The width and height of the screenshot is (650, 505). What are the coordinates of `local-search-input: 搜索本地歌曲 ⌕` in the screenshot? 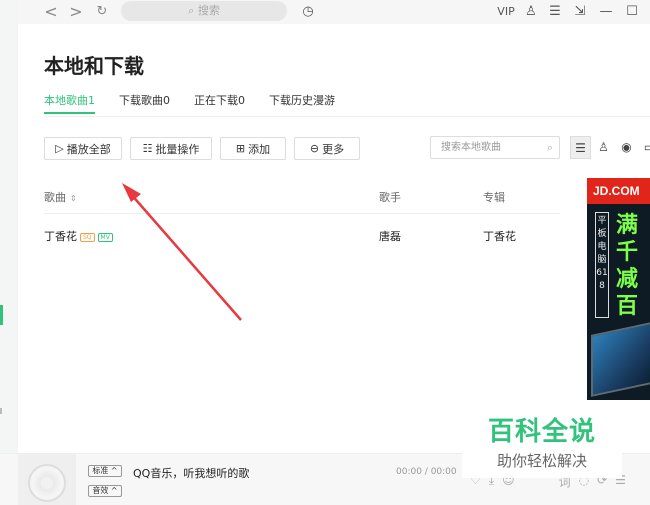 It's located at (495, 147).